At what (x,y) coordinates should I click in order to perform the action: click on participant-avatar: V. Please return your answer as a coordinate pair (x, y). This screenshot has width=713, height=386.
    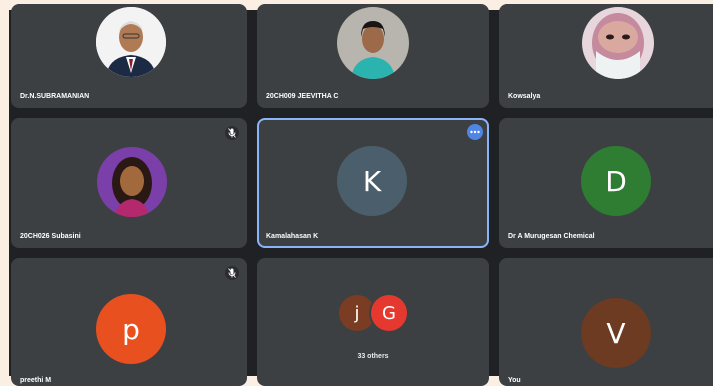
    Looking at the image, I should click on (616, 333).